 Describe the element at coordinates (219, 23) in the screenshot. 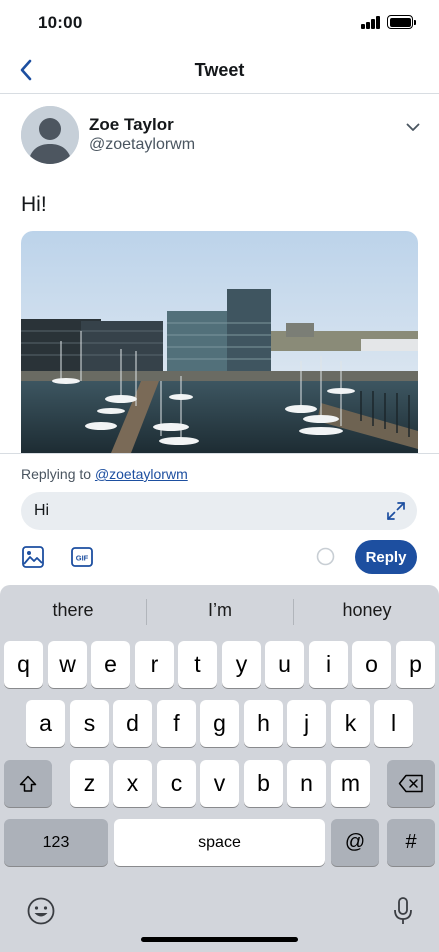

I see `status-bar: 10:00` at that location.